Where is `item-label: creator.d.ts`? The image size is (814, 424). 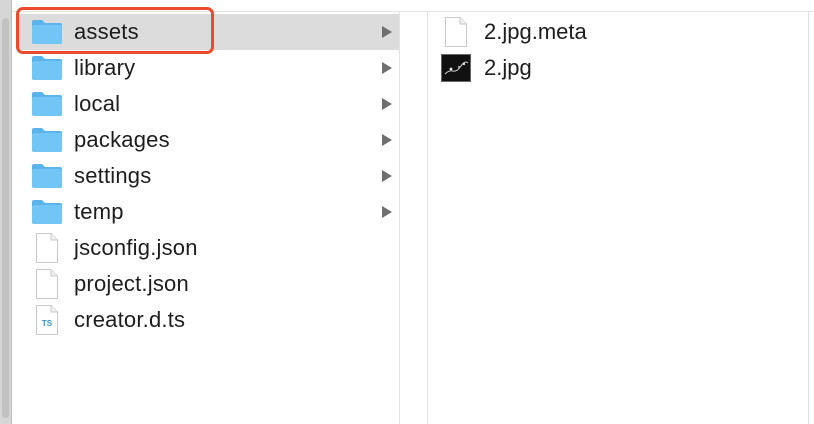
item-label: creator.d.ts is located at coordinates (130, 319).